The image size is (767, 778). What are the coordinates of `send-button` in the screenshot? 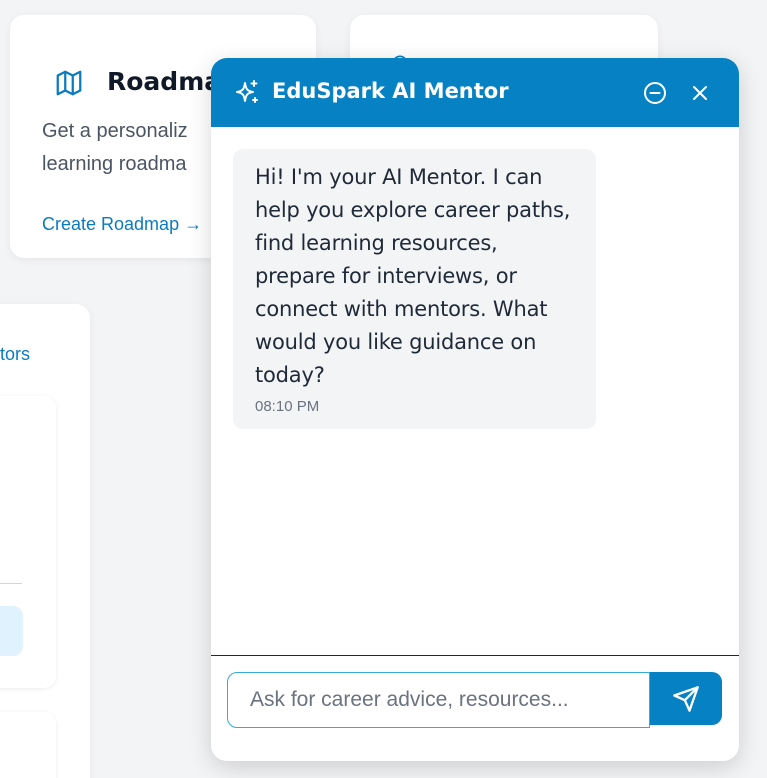 It's located at (686, 698).